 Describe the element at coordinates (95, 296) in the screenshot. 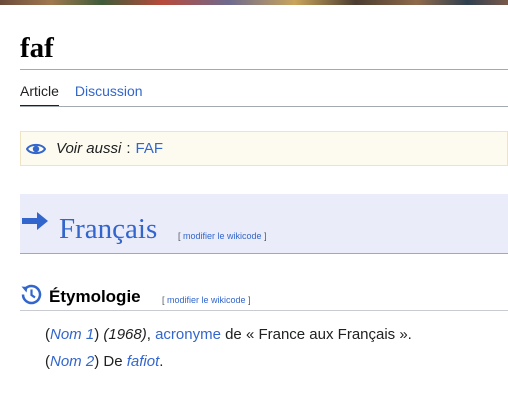

I see `section-title: Étymologie` at that location.